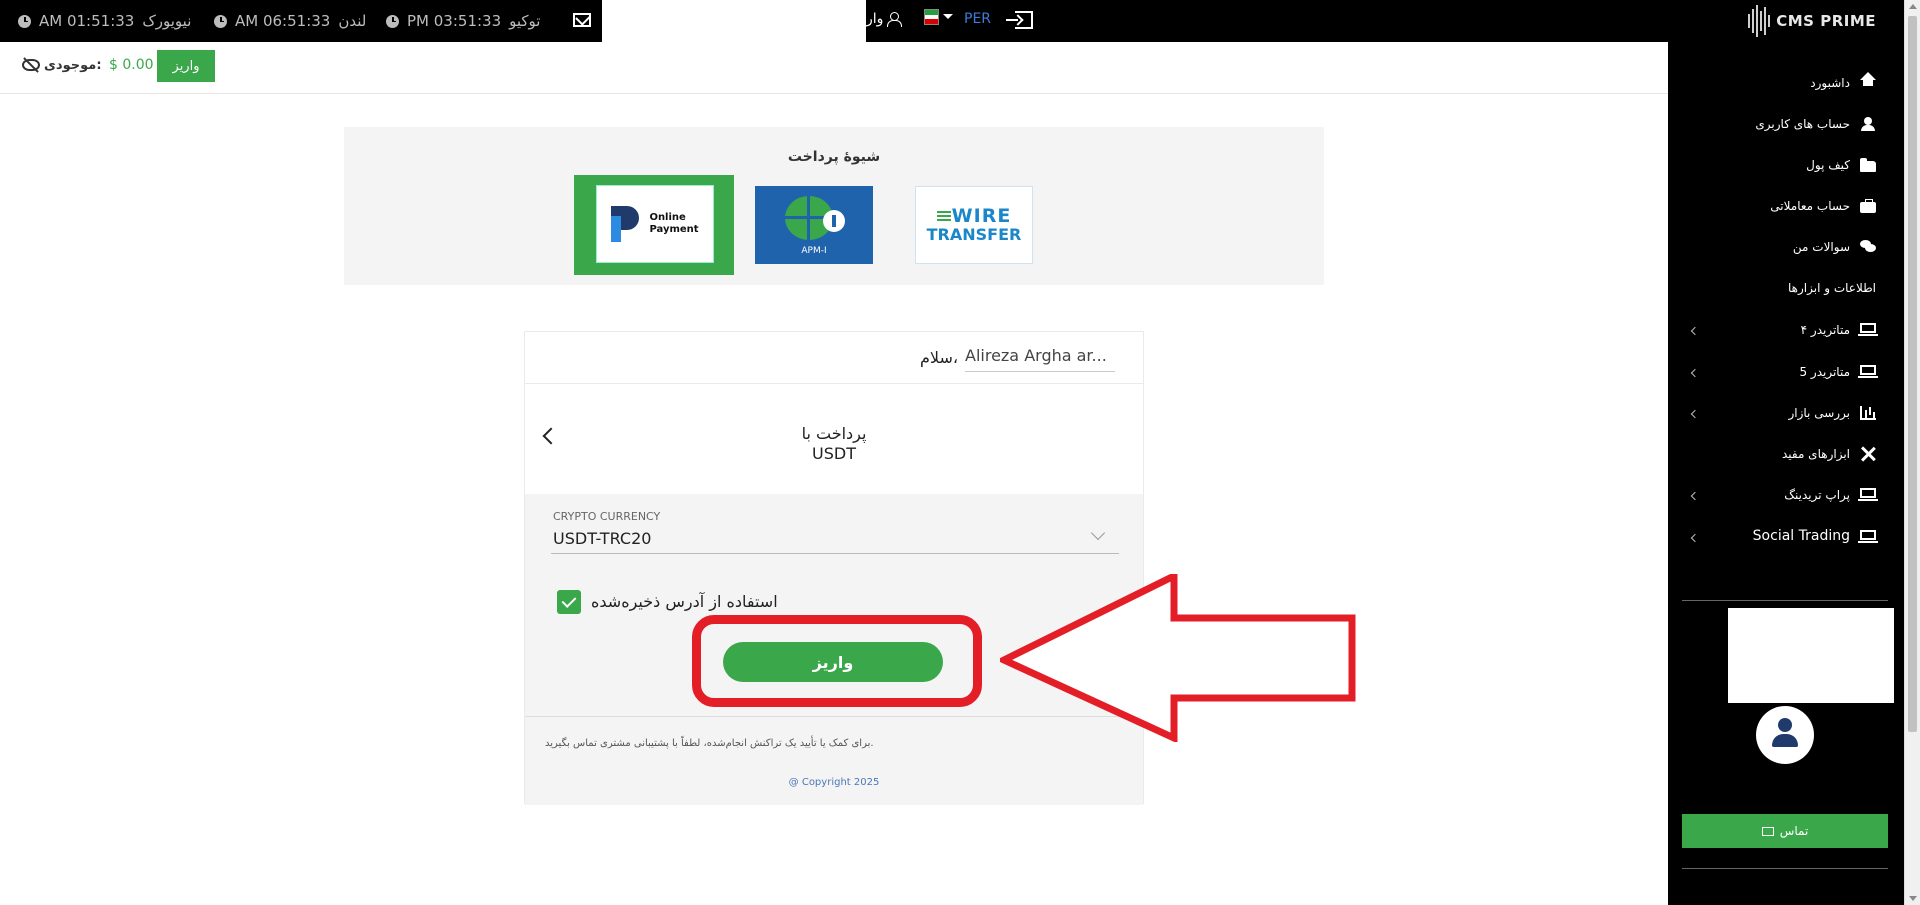  I want to click on sidebar-item-social-trading: Social Trading, so click(1786, 538).